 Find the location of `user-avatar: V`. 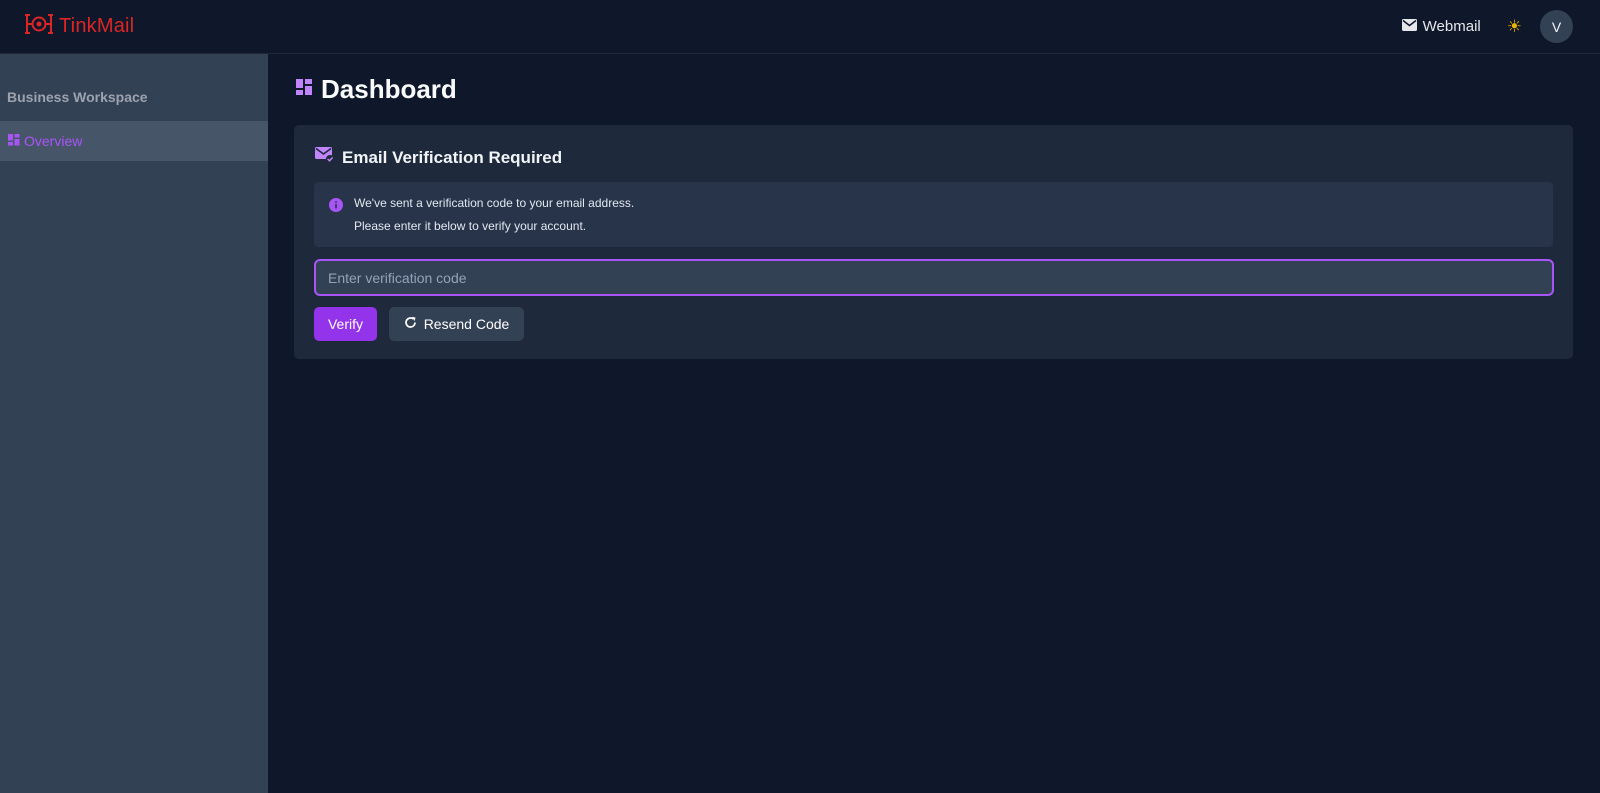

user-avatar: V is located at coordinates (1556, 26).